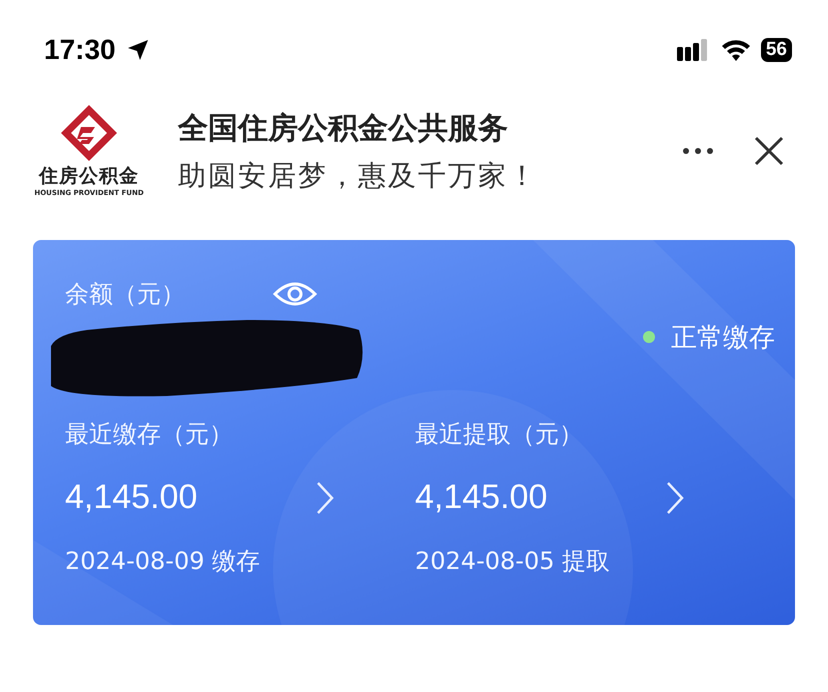 Image resolution: width=828 pixels, height=692 pixels. Describe the element at coordinates (776, 50) in the screenshot. I see `battery-level: 56` at that location.